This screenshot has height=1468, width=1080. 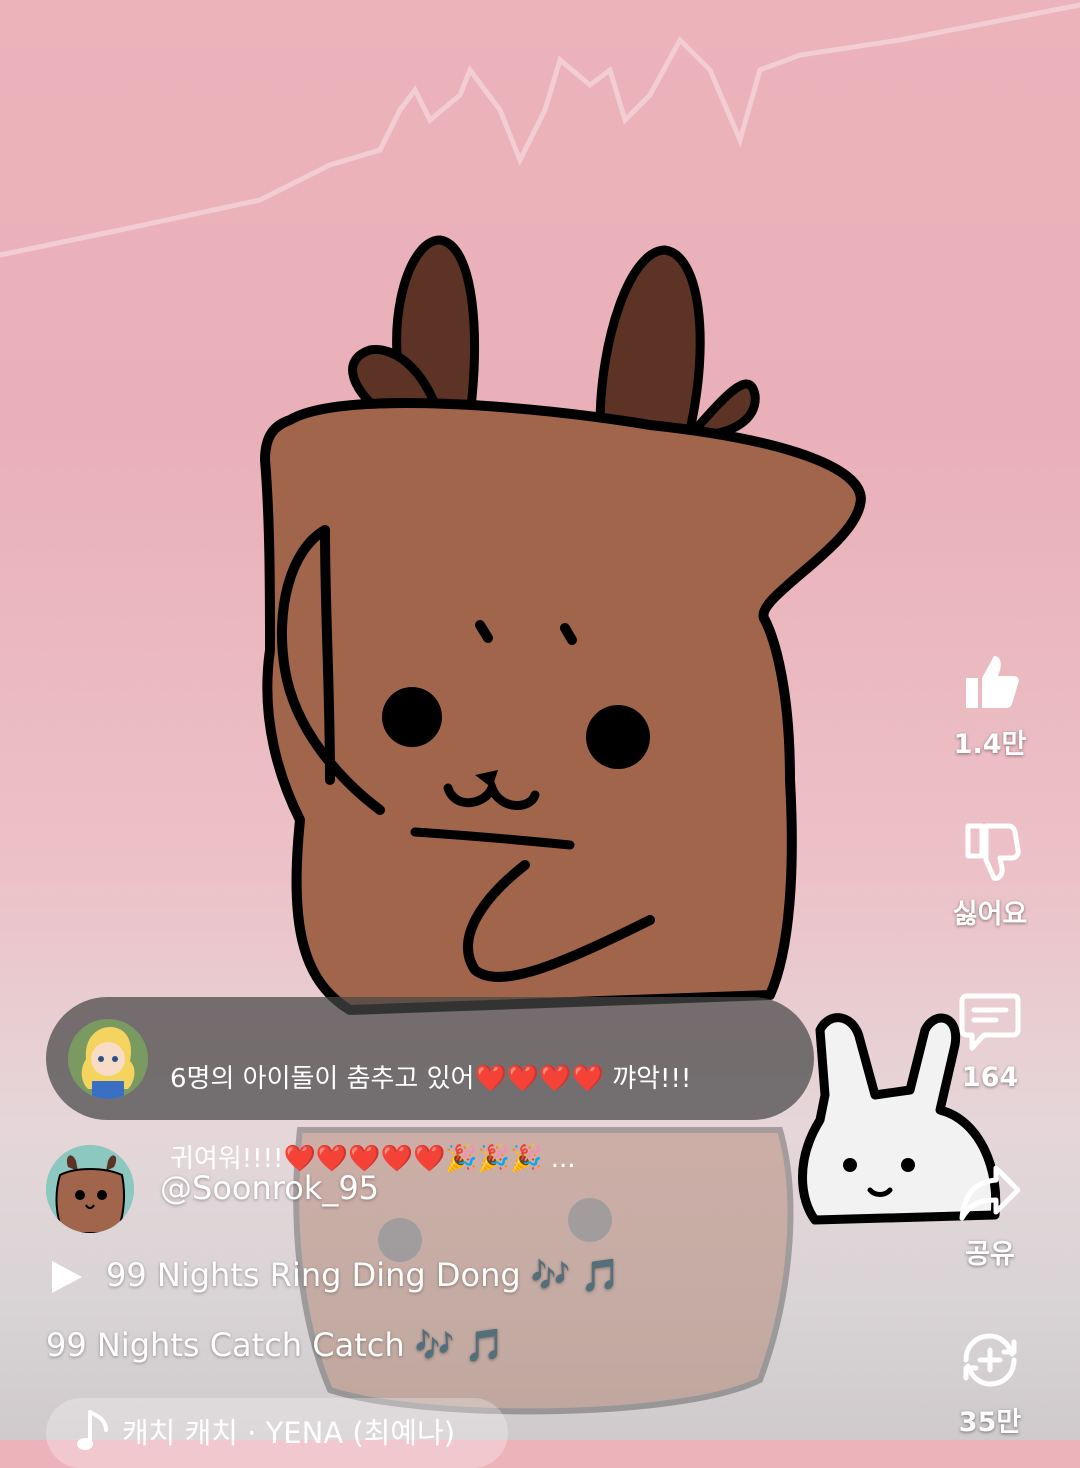 I want to click on music-song: 캐치 캐치 · YENA (최예나), so click(x=289, y=1433).